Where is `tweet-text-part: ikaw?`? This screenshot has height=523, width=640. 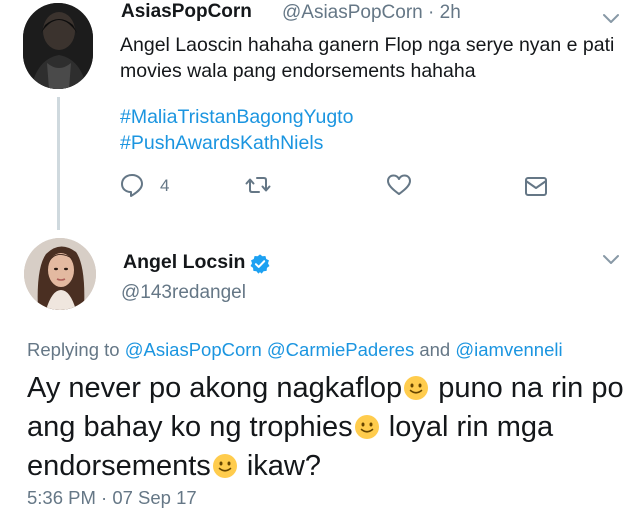 tweet-text-part: ikaw? is located at coordinates (279, 466).